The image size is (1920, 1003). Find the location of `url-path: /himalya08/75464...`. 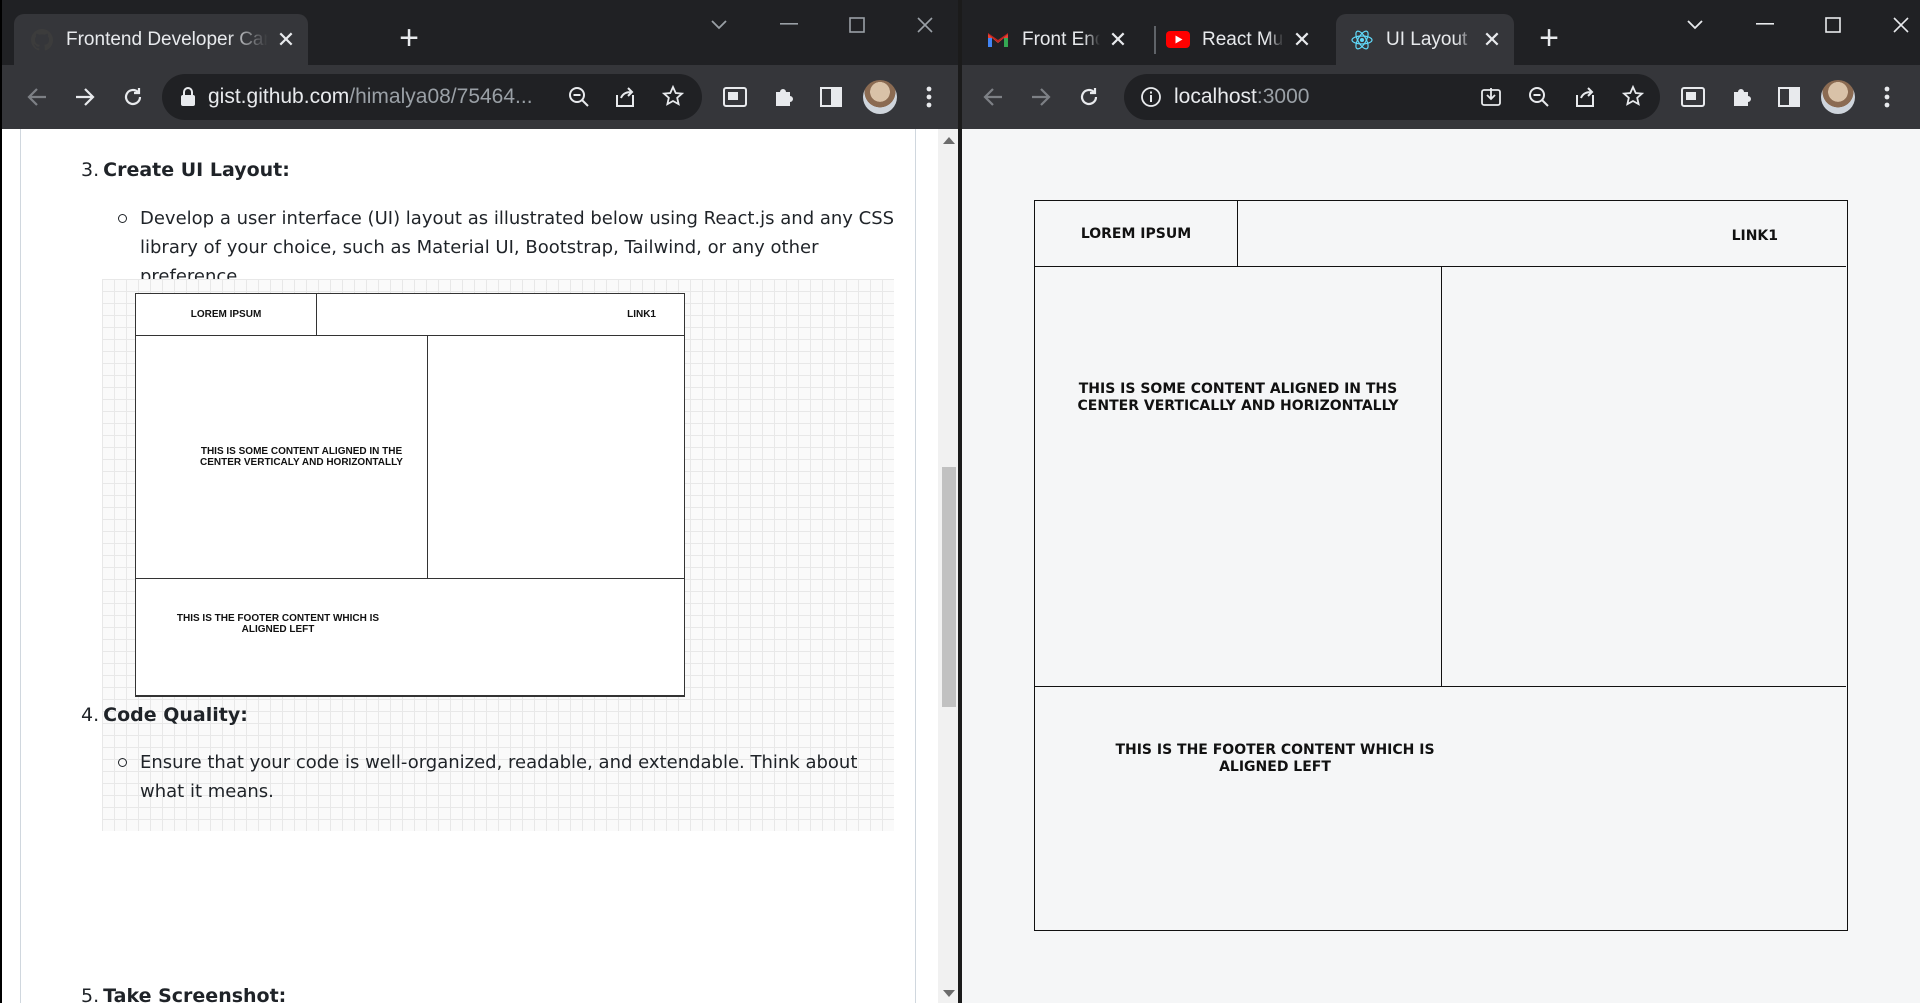

url-path: /himalya08/75464... is located at coordinates (441, 96).